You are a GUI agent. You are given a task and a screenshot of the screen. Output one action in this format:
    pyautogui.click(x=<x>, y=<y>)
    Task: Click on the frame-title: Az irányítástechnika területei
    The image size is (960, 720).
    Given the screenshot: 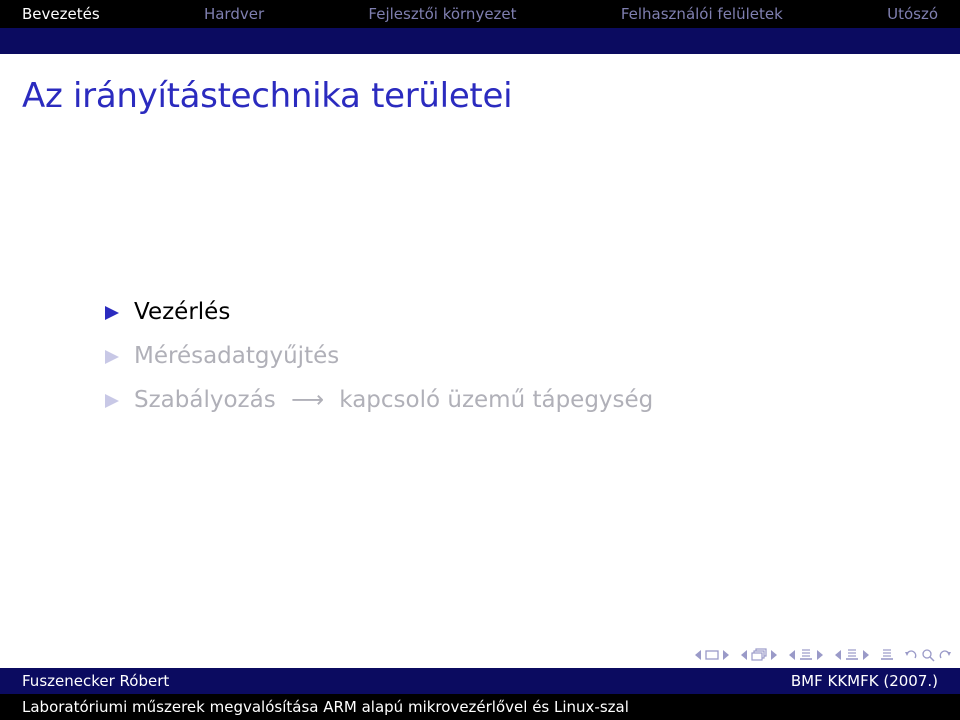 What is the action you would take?
    pyautogui.click(x=267, y=96)
    